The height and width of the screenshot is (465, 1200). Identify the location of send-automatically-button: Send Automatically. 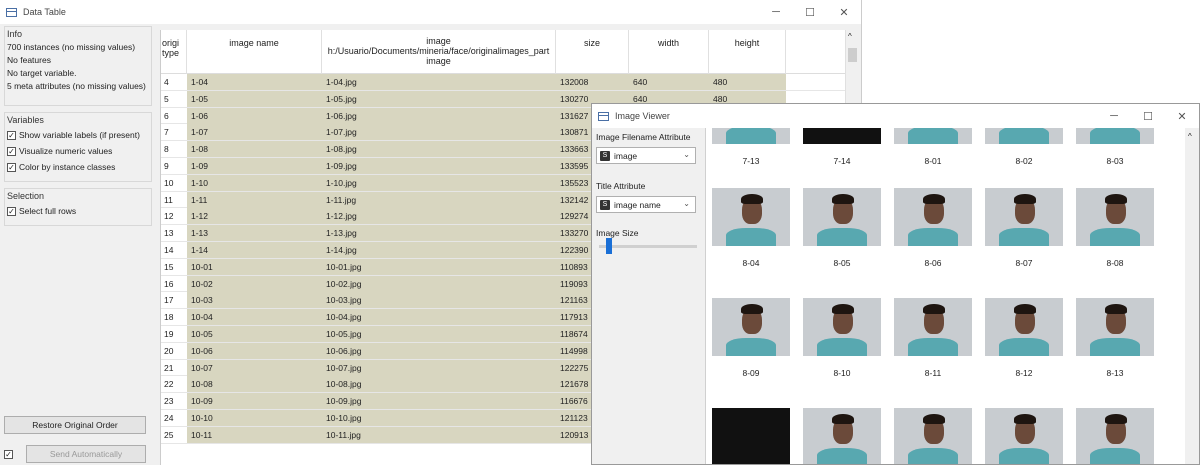
(86, 454).